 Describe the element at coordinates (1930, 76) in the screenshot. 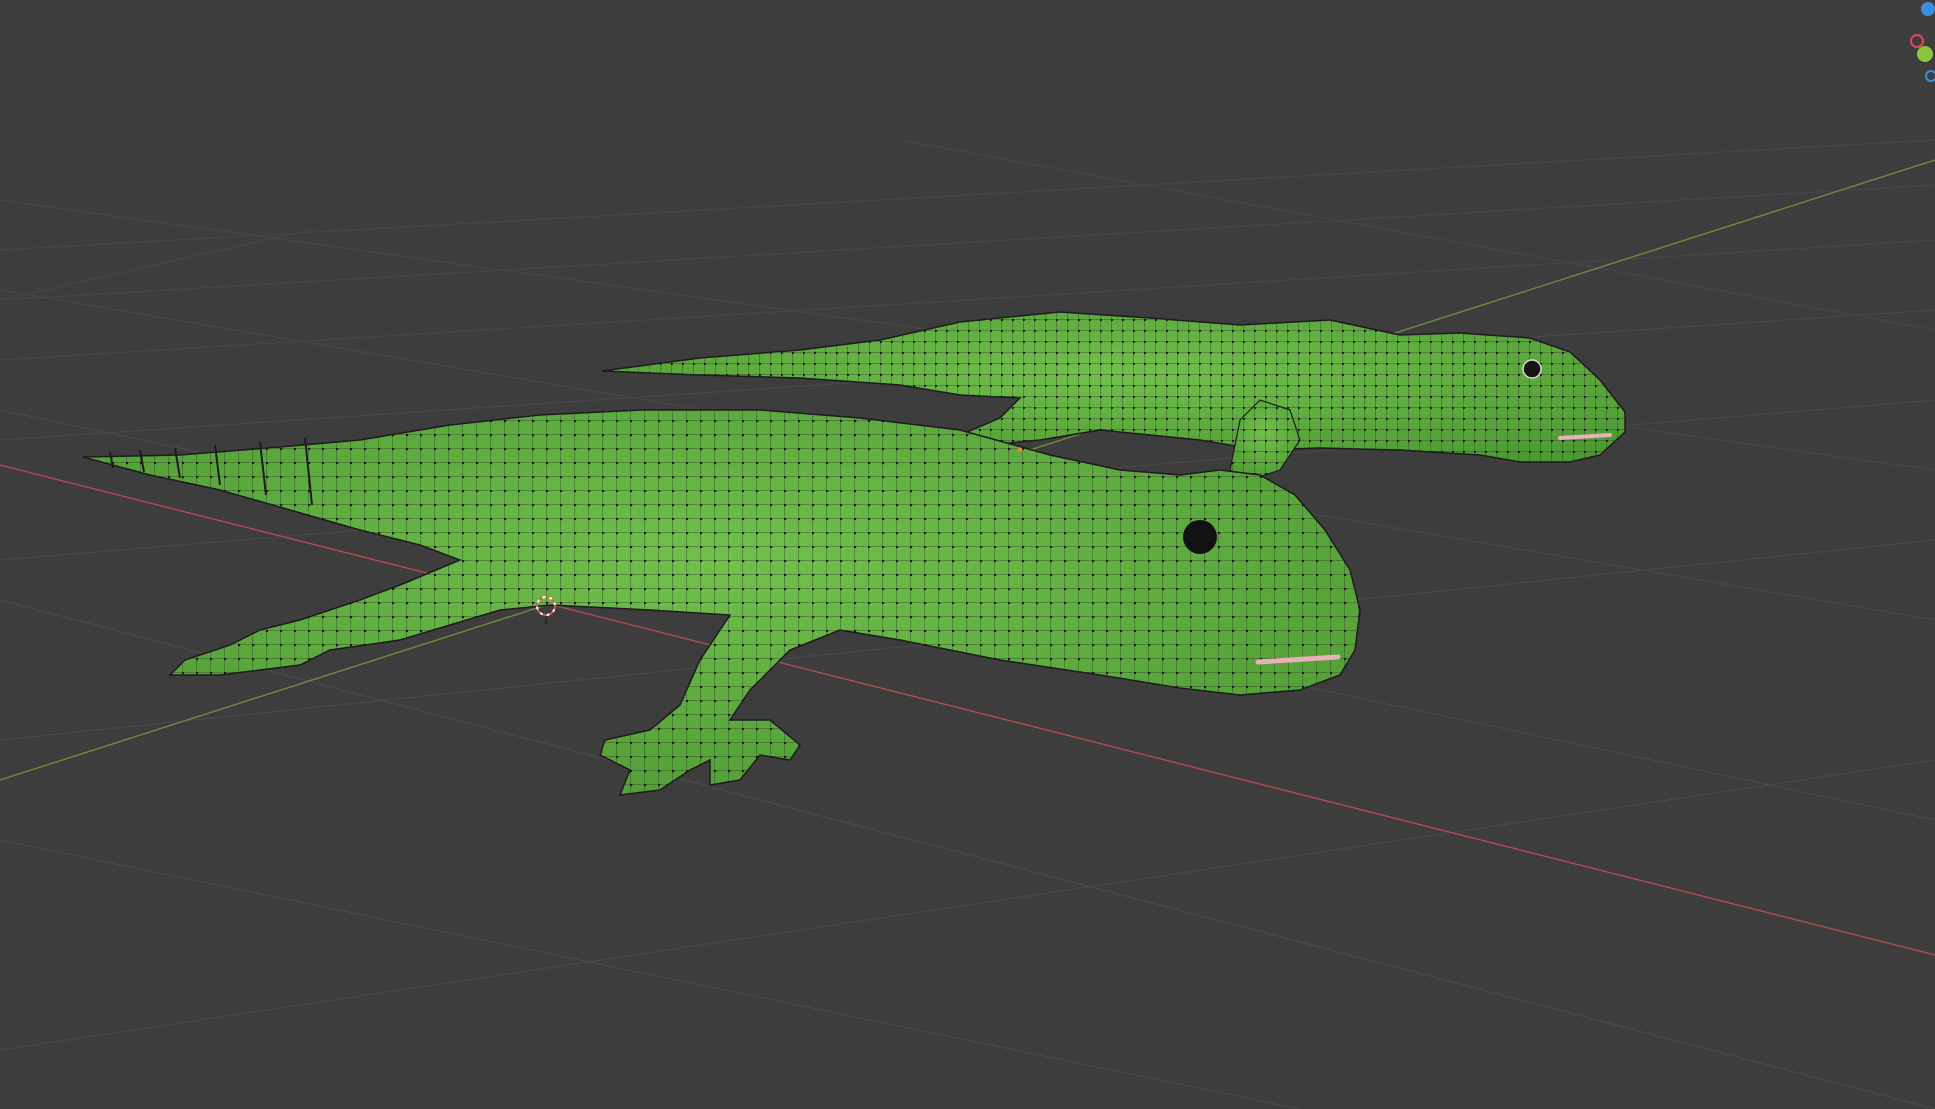

I see `gizmo-neg-z-axis-icon` at that location.